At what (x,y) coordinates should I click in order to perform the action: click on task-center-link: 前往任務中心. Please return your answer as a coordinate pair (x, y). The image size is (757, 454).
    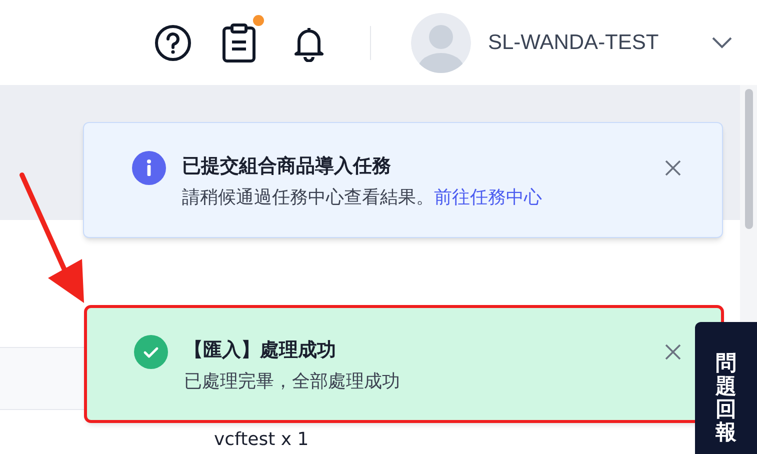
    Looking at the image, I should click on (488, 197).